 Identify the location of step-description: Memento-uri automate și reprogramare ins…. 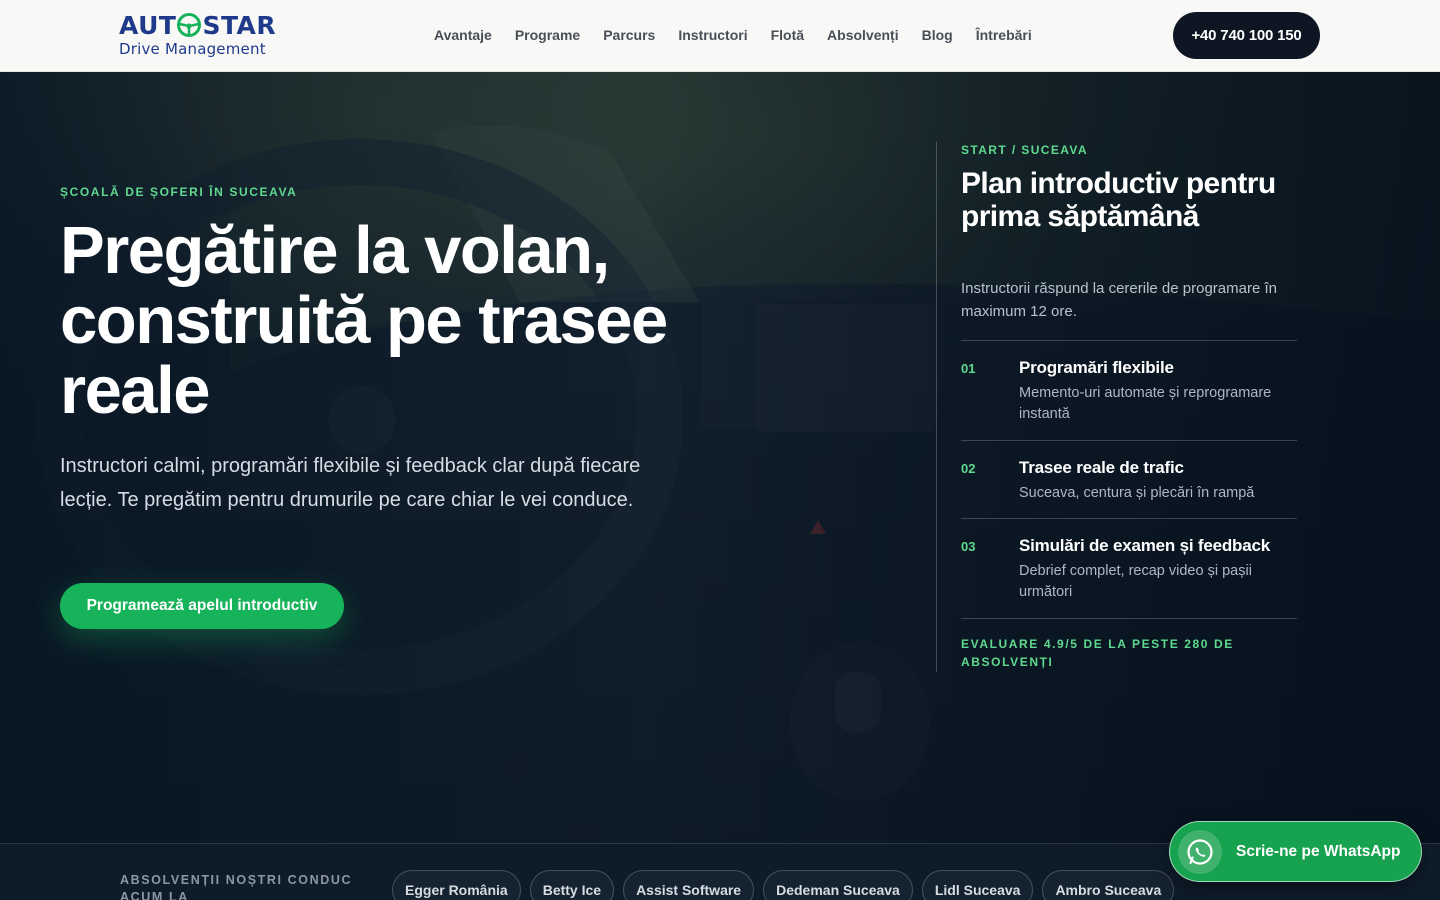
(1145, 403).